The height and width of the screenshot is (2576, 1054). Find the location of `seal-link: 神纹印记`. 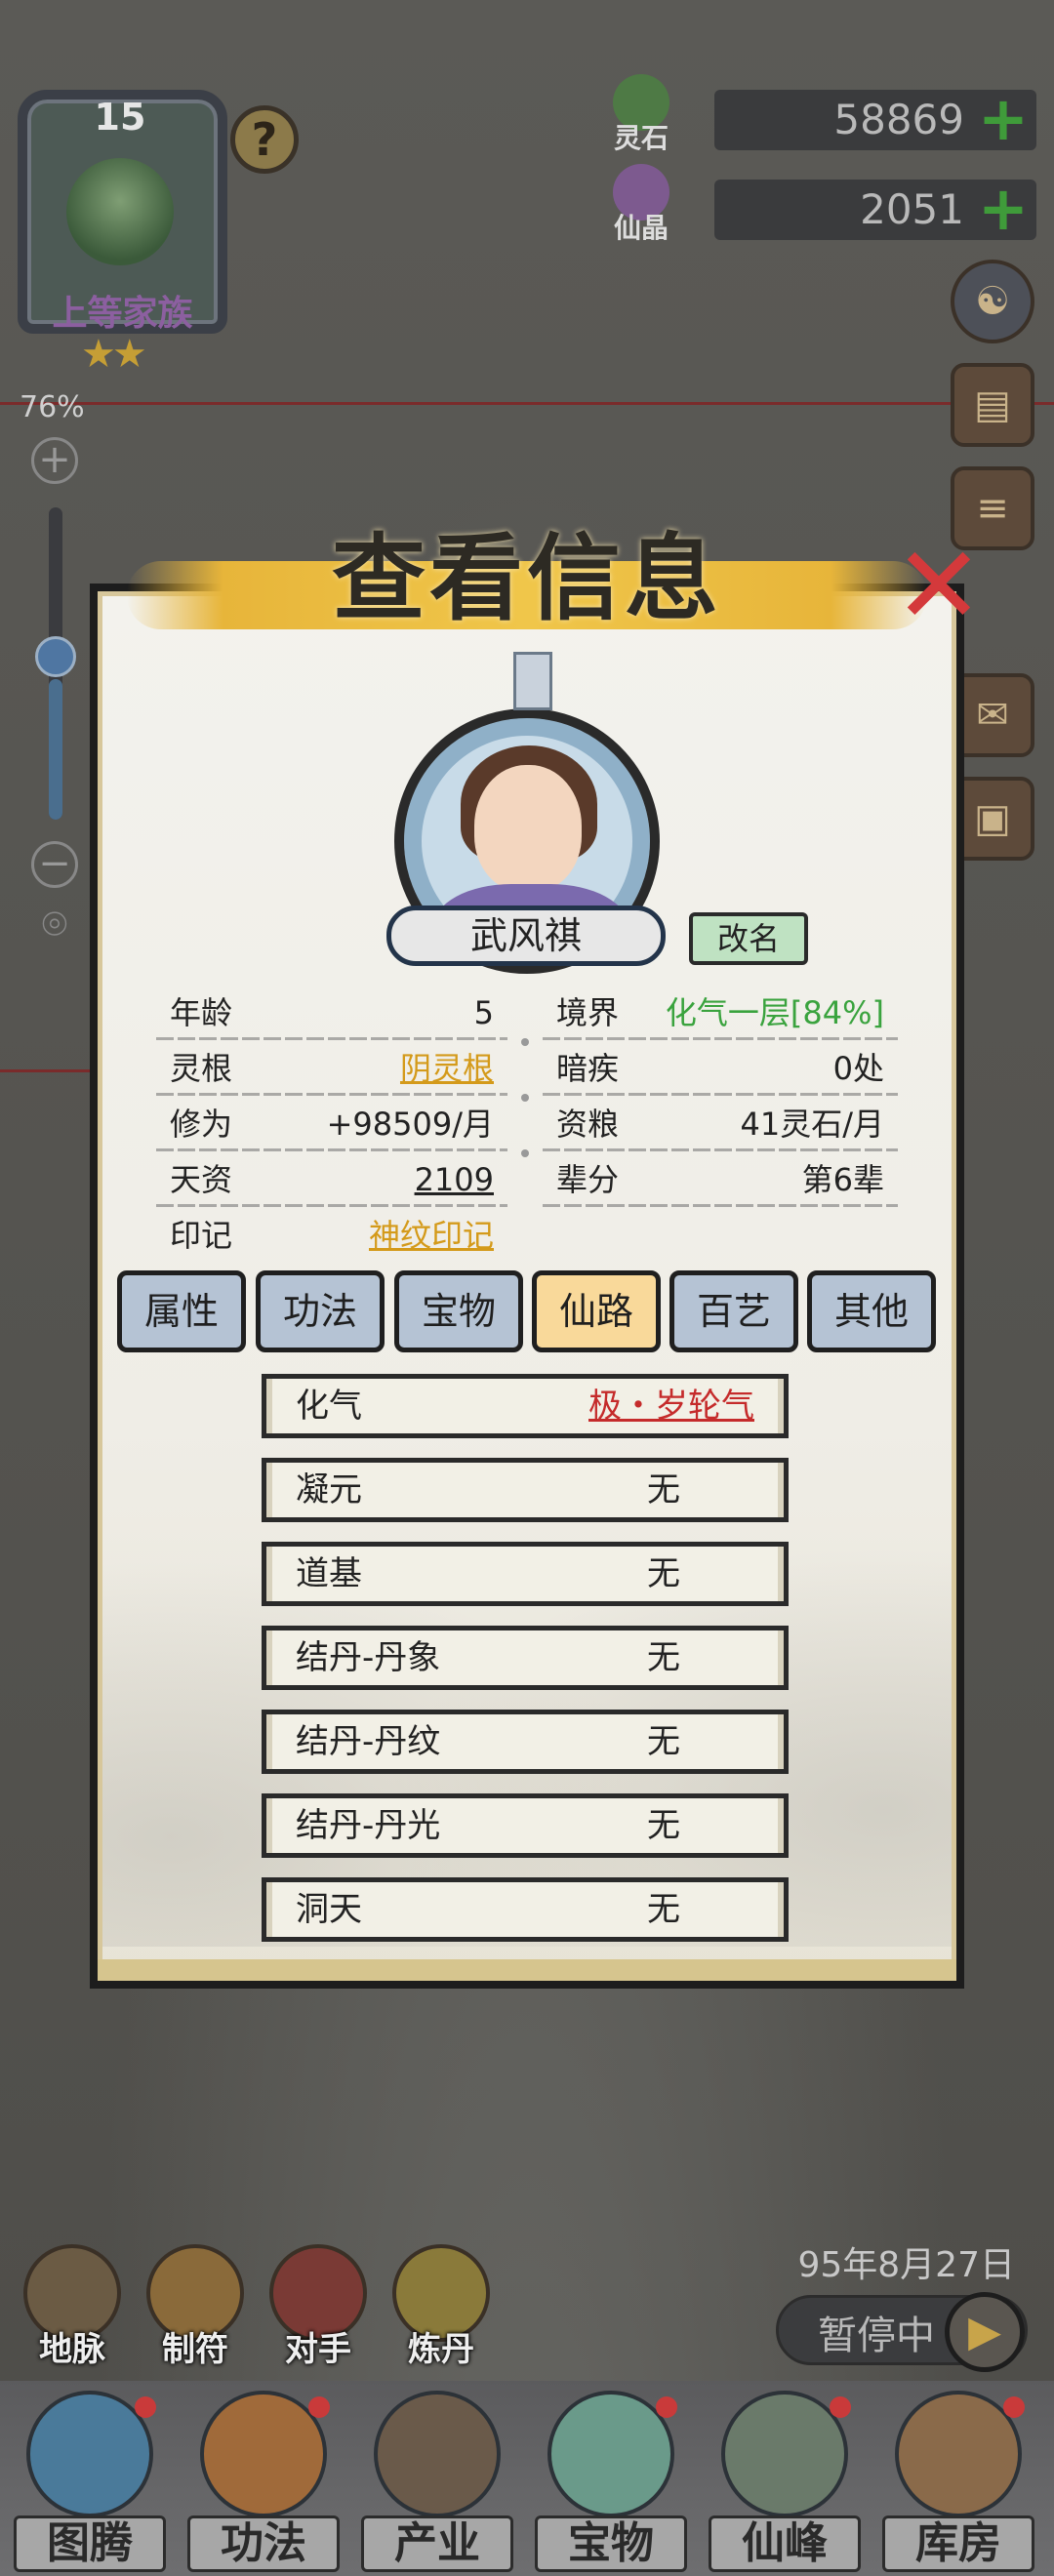

seal-link: 神纹印记 is located at coordinates (431, 1235).